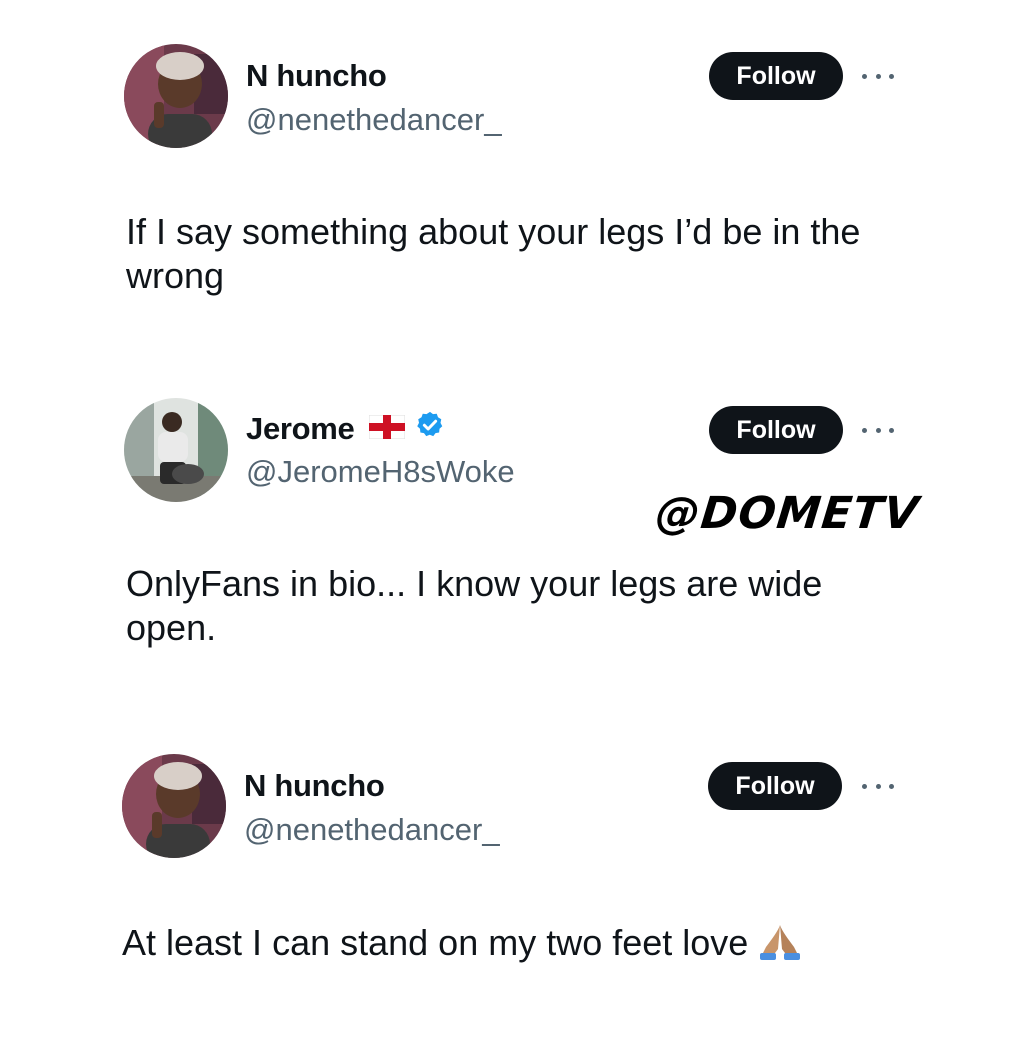 The height and width of the screenshot is (1050, 1024). Describe the element at coordinates (787, 513) in the screenshot. I see `watermark: @DOMETV` at that location.